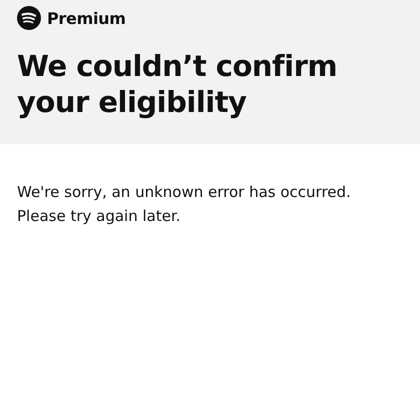 This screenshot has width=420, height=420. I want to click on brand-name: Premium, so click(86, 18).